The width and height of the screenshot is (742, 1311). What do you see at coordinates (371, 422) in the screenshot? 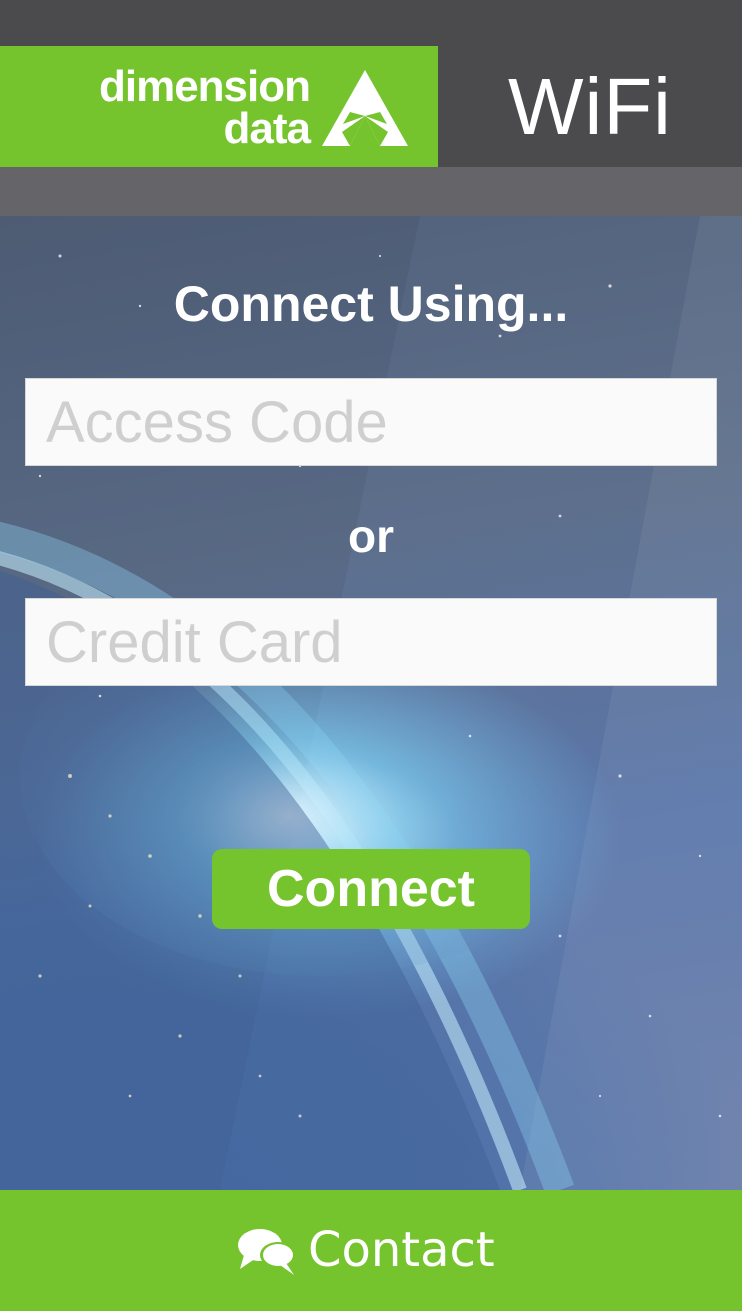
I see `access-code-input` at bounding box center [371, 422].